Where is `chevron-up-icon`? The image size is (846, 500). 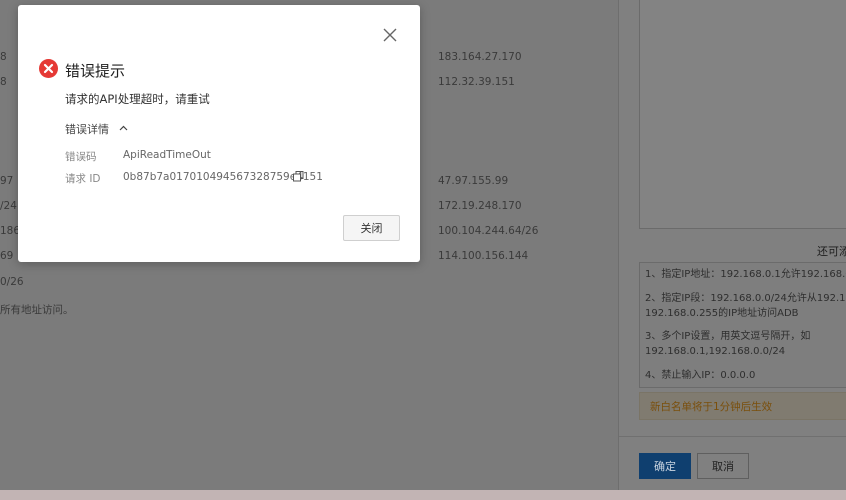 chevron-up-icon is located at coordinates (123, 130).